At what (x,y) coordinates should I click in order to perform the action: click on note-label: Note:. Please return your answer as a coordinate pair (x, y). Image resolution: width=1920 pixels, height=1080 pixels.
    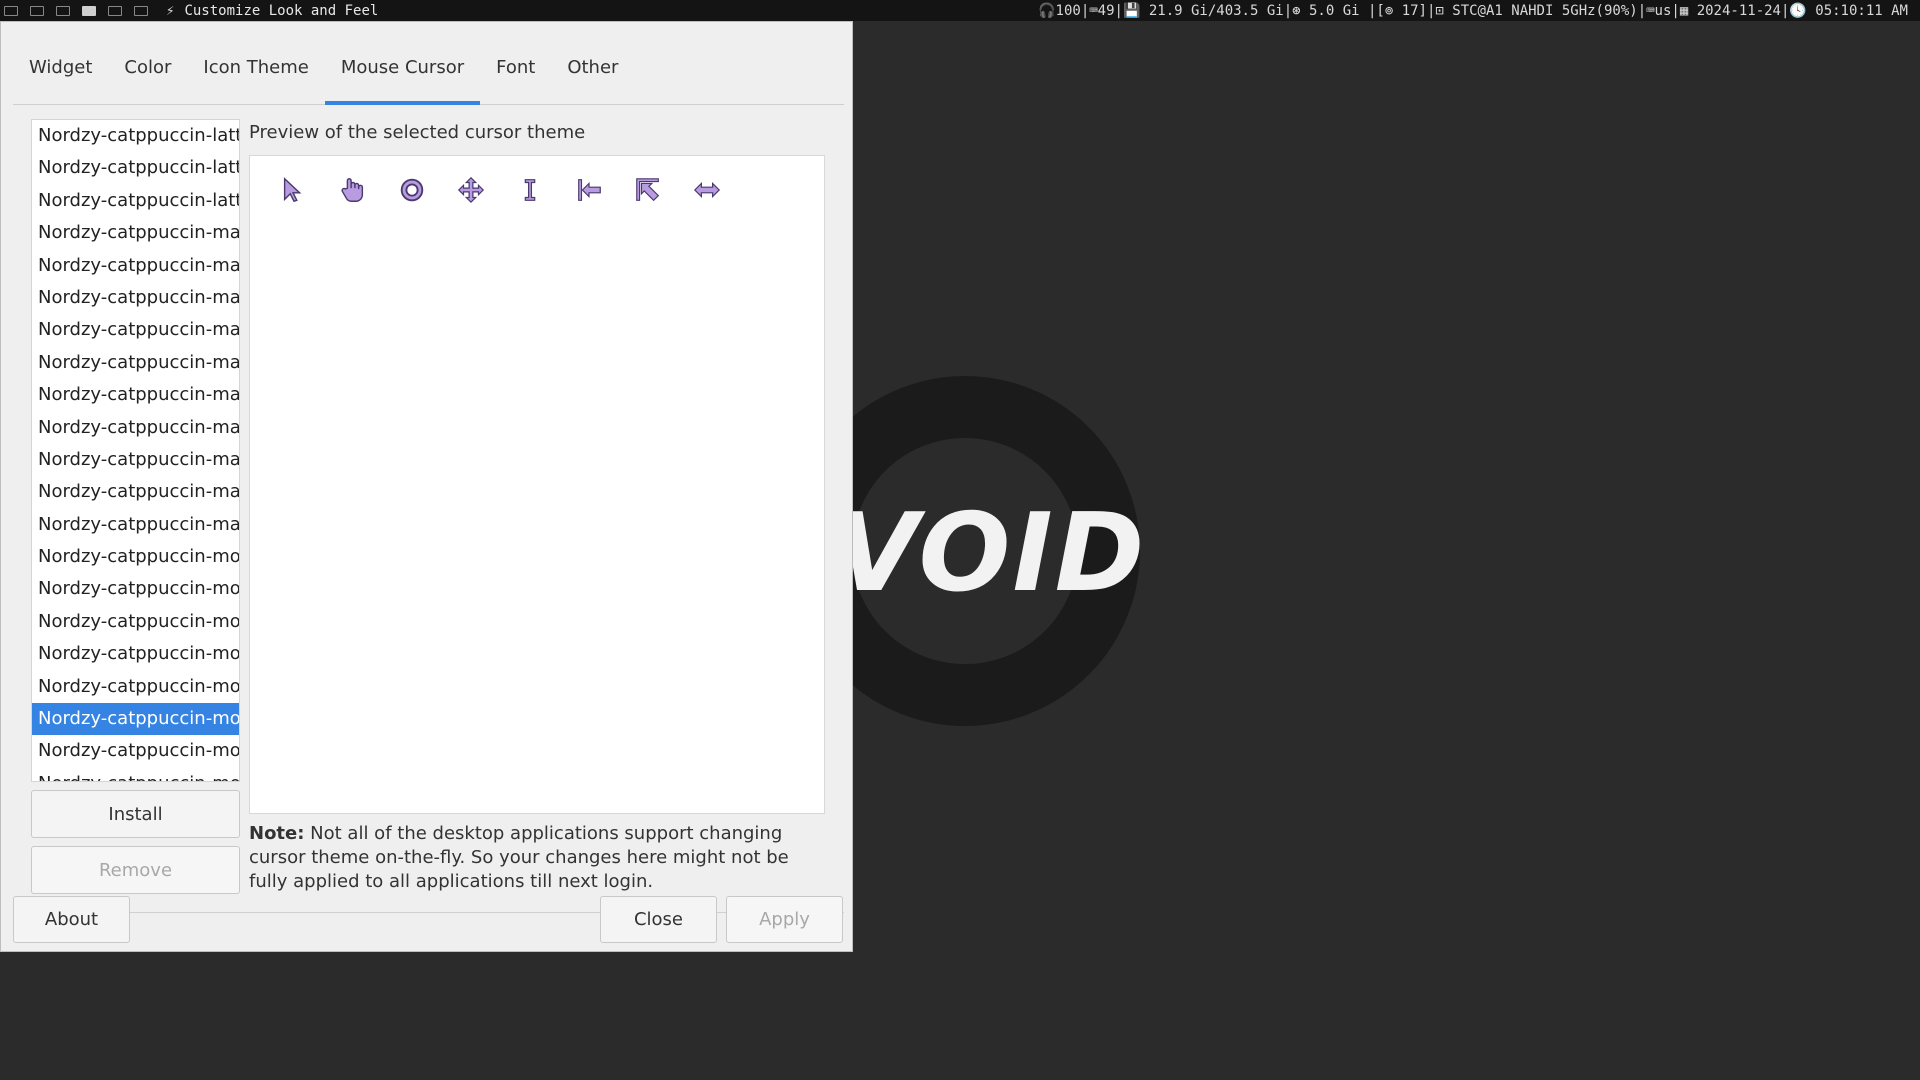
    Looking at the image, I should click on (277, 833).